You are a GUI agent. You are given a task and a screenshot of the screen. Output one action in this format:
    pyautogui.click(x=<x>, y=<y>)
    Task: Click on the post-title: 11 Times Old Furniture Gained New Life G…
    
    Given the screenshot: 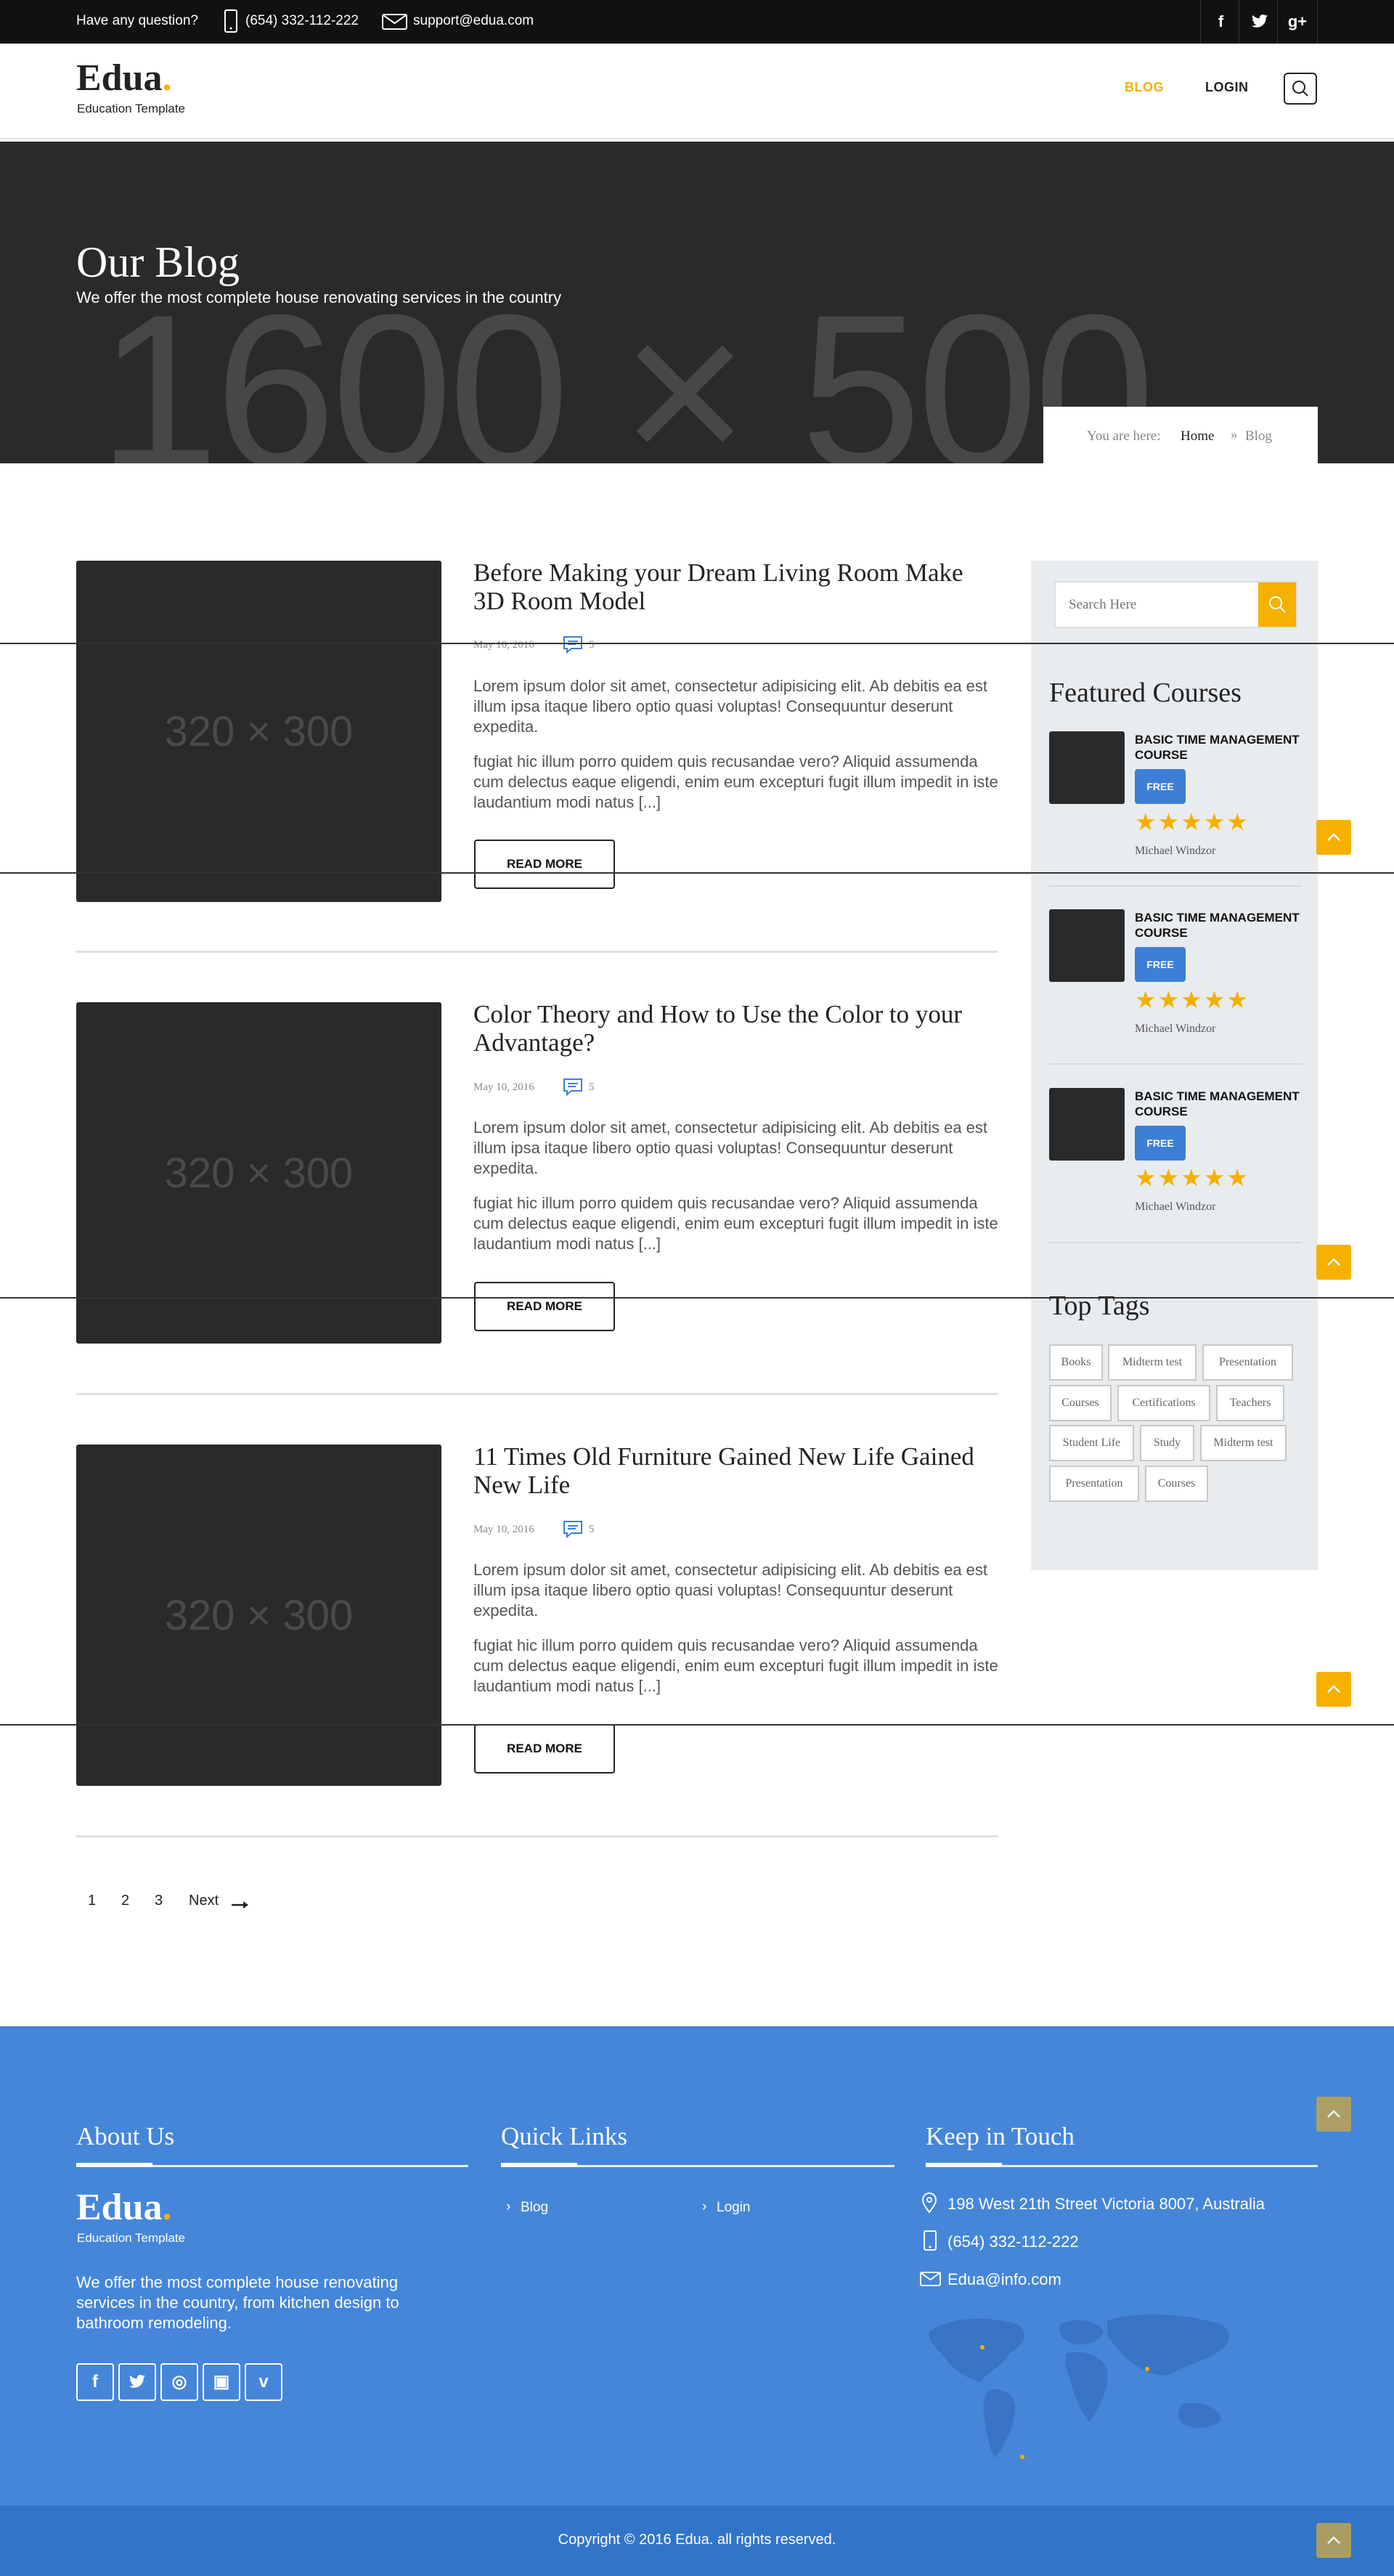 What is the action you would take?
    pyautogui.click(x=735, y=1471)
    